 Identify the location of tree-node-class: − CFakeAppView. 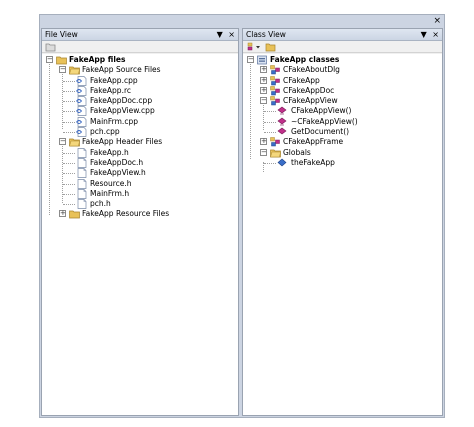
(342, 101).